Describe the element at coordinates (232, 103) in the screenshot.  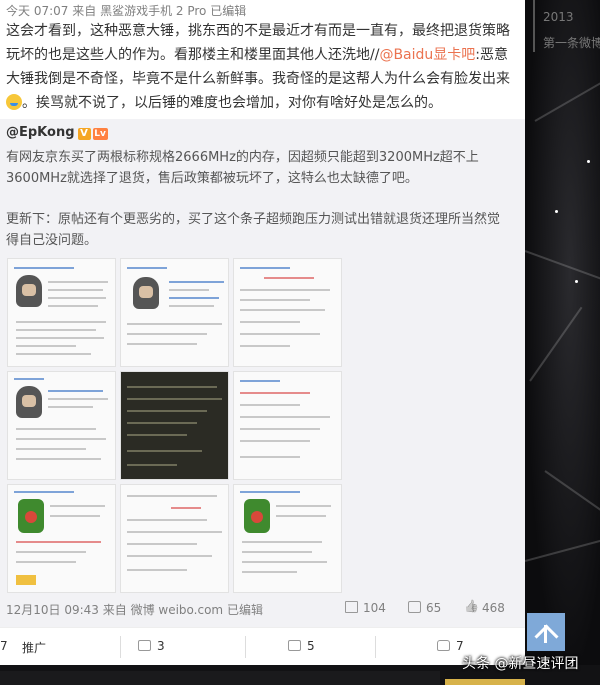
I see `post-text-part3: 。挨骂就不说了，以后锤的难度也会增加，对你有啥好处是怎么的。` at that location.